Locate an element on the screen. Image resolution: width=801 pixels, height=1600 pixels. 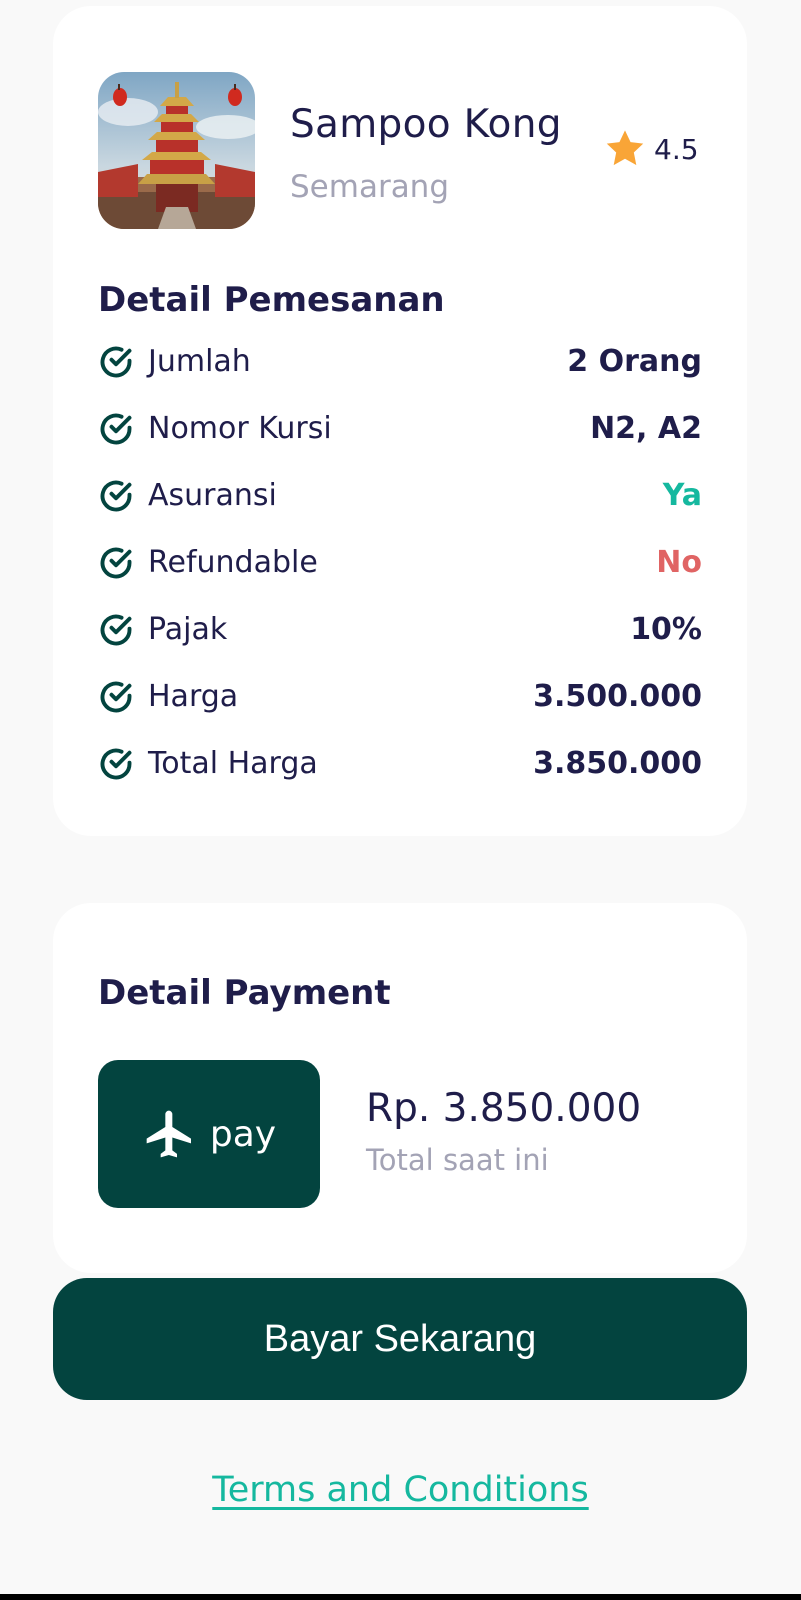
payment-detail-title: Detail Payment is located at coordinates (244, 993).